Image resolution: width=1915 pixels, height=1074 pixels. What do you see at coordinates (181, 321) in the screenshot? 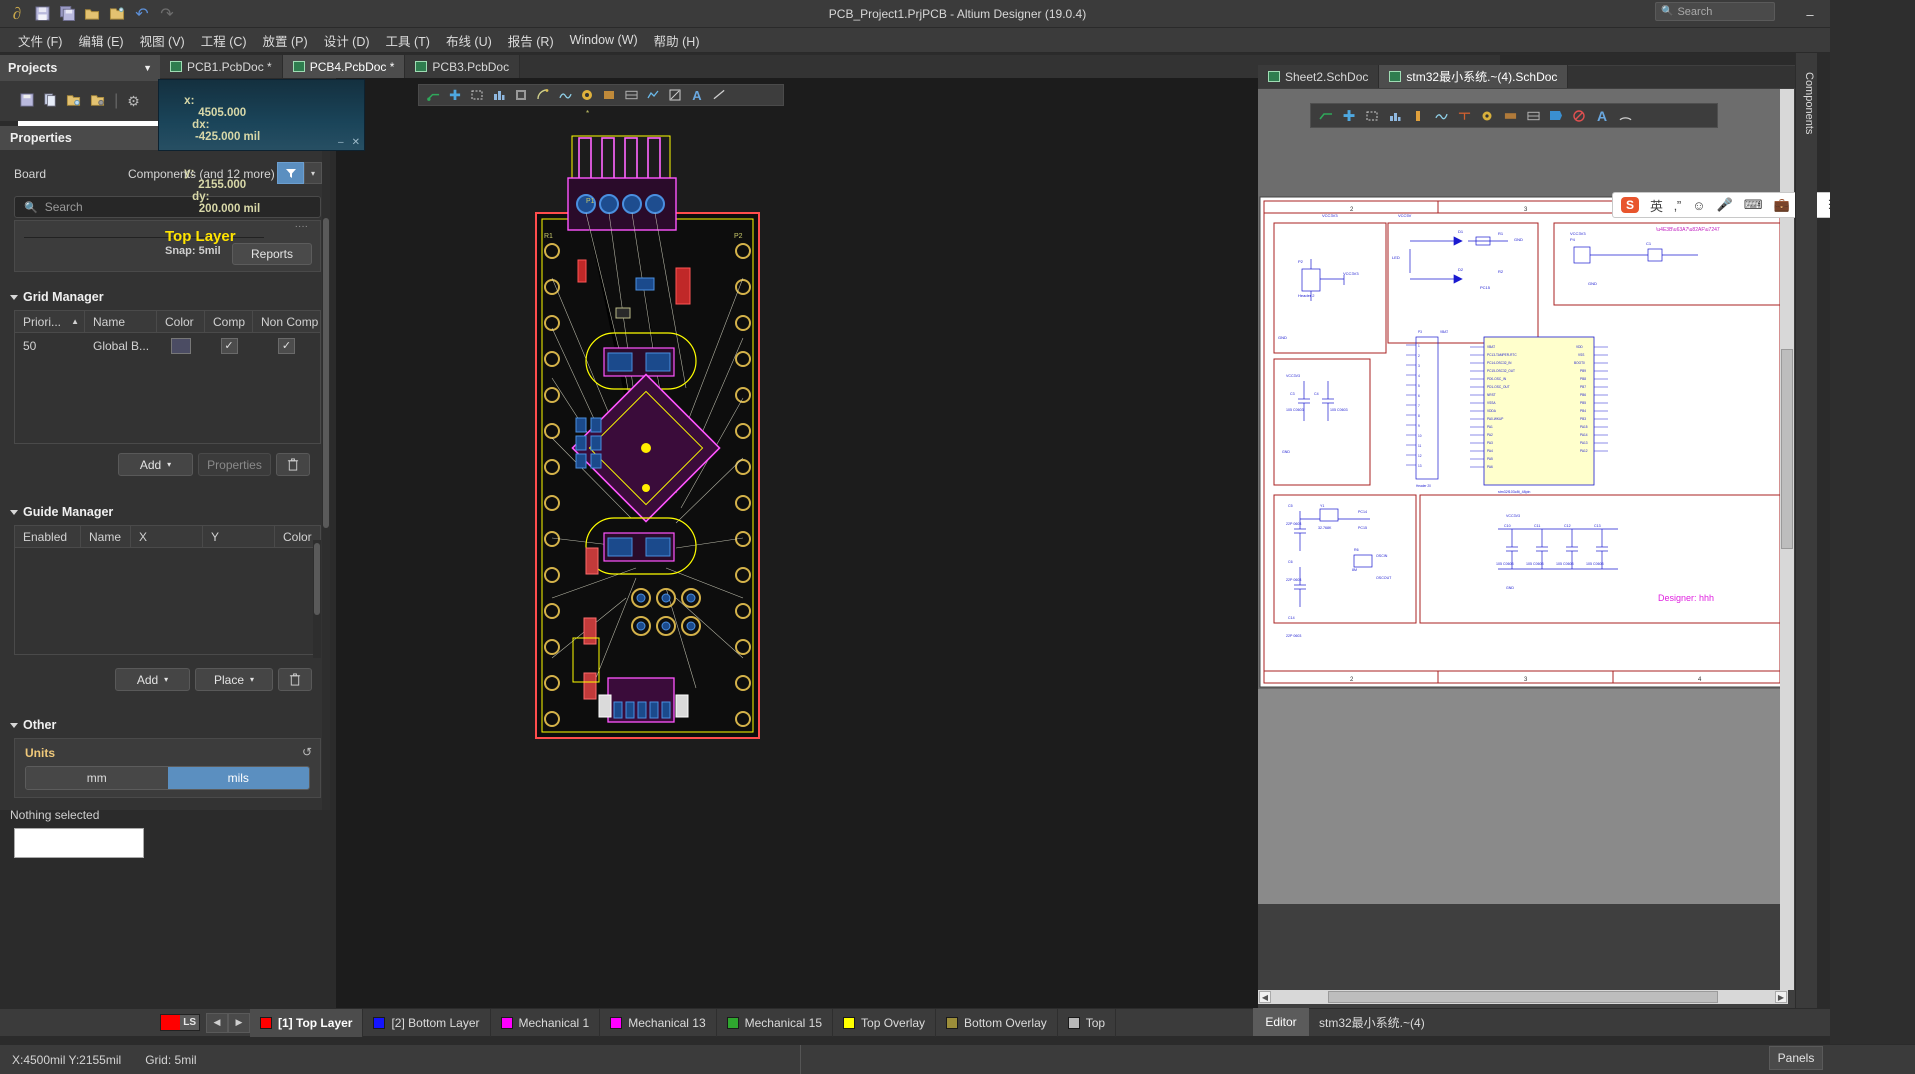
I see `col-color: Color` at bounding box center [181, 321].